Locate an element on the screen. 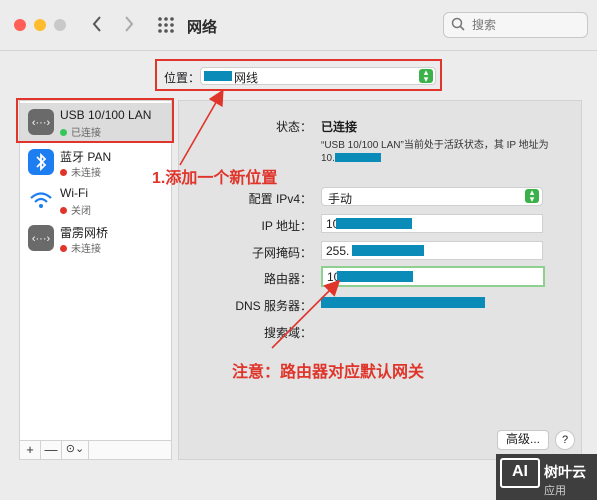 The width and height of the screenshot is (597, 500). watermark-text: 树叶云 is located at coordinates (565, 472).